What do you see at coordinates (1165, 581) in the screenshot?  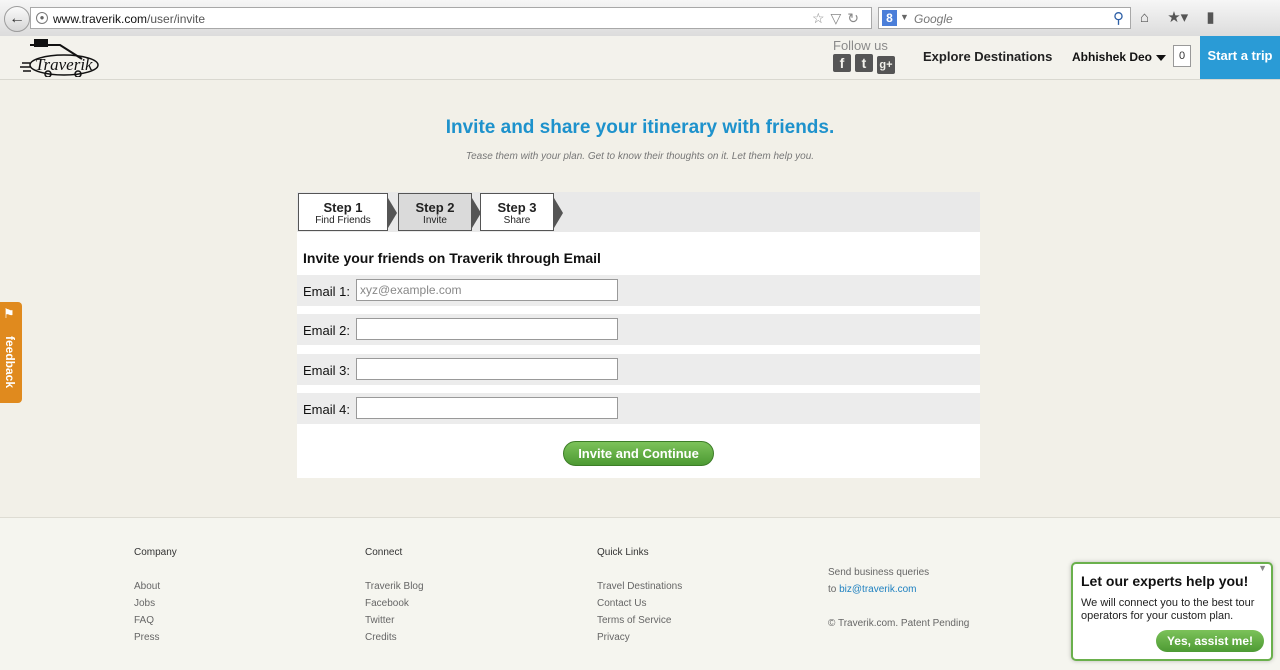 I see `expert-title: Let our experts help you!` at bounding box center [1165, 581].